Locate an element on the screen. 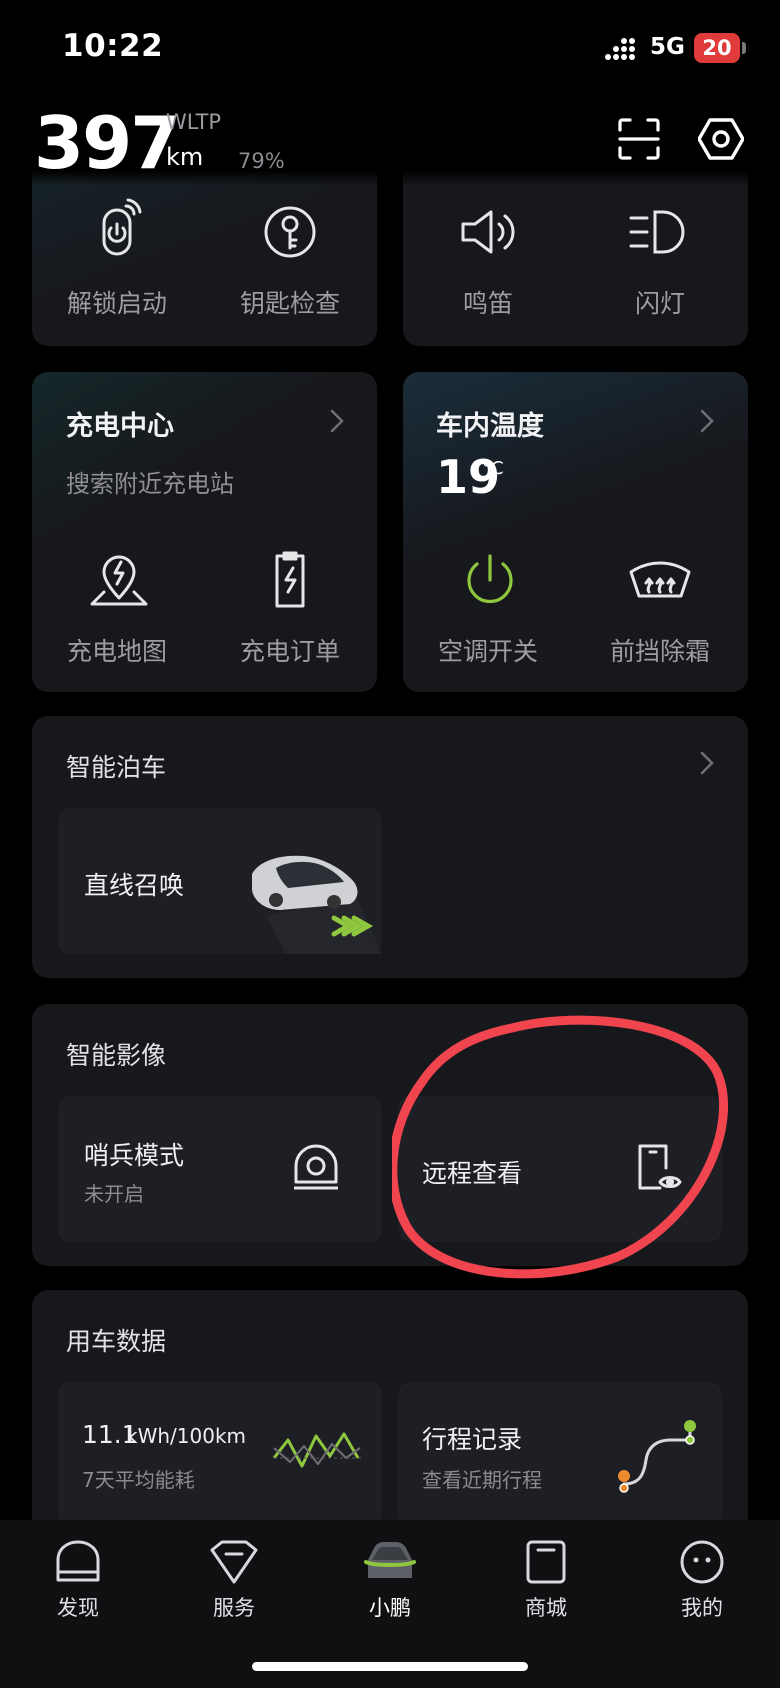 This screenshot has width=780, height=1688. store-icon is located at coordinates (546, 1562).